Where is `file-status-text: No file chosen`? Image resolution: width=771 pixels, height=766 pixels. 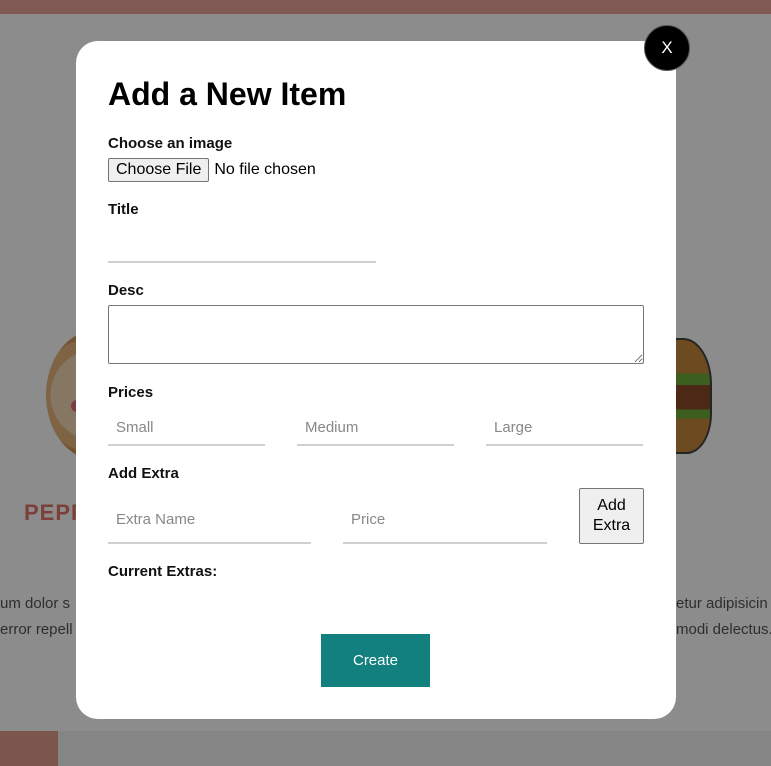
file-status-text: No file chosen is located at coordinates (265, 169).